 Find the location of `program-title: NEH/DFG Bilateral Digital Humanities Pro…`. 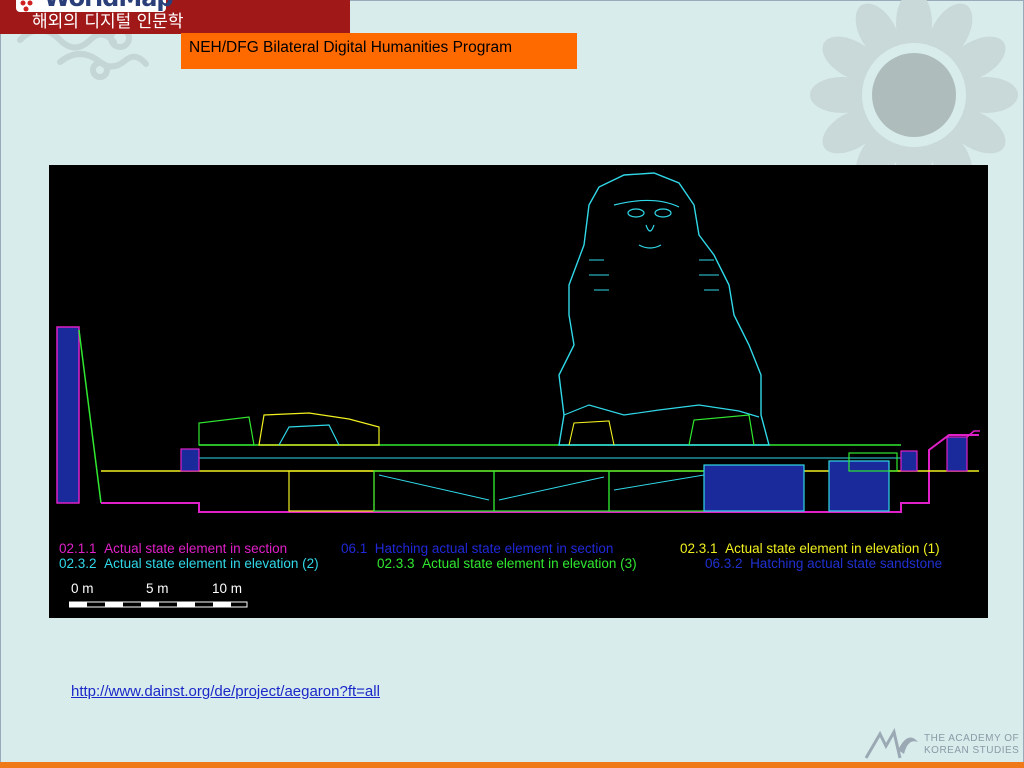

program-title: NEH/DFG Bilateral Digital Humanities Pro… is located at coordinates (379, 51).